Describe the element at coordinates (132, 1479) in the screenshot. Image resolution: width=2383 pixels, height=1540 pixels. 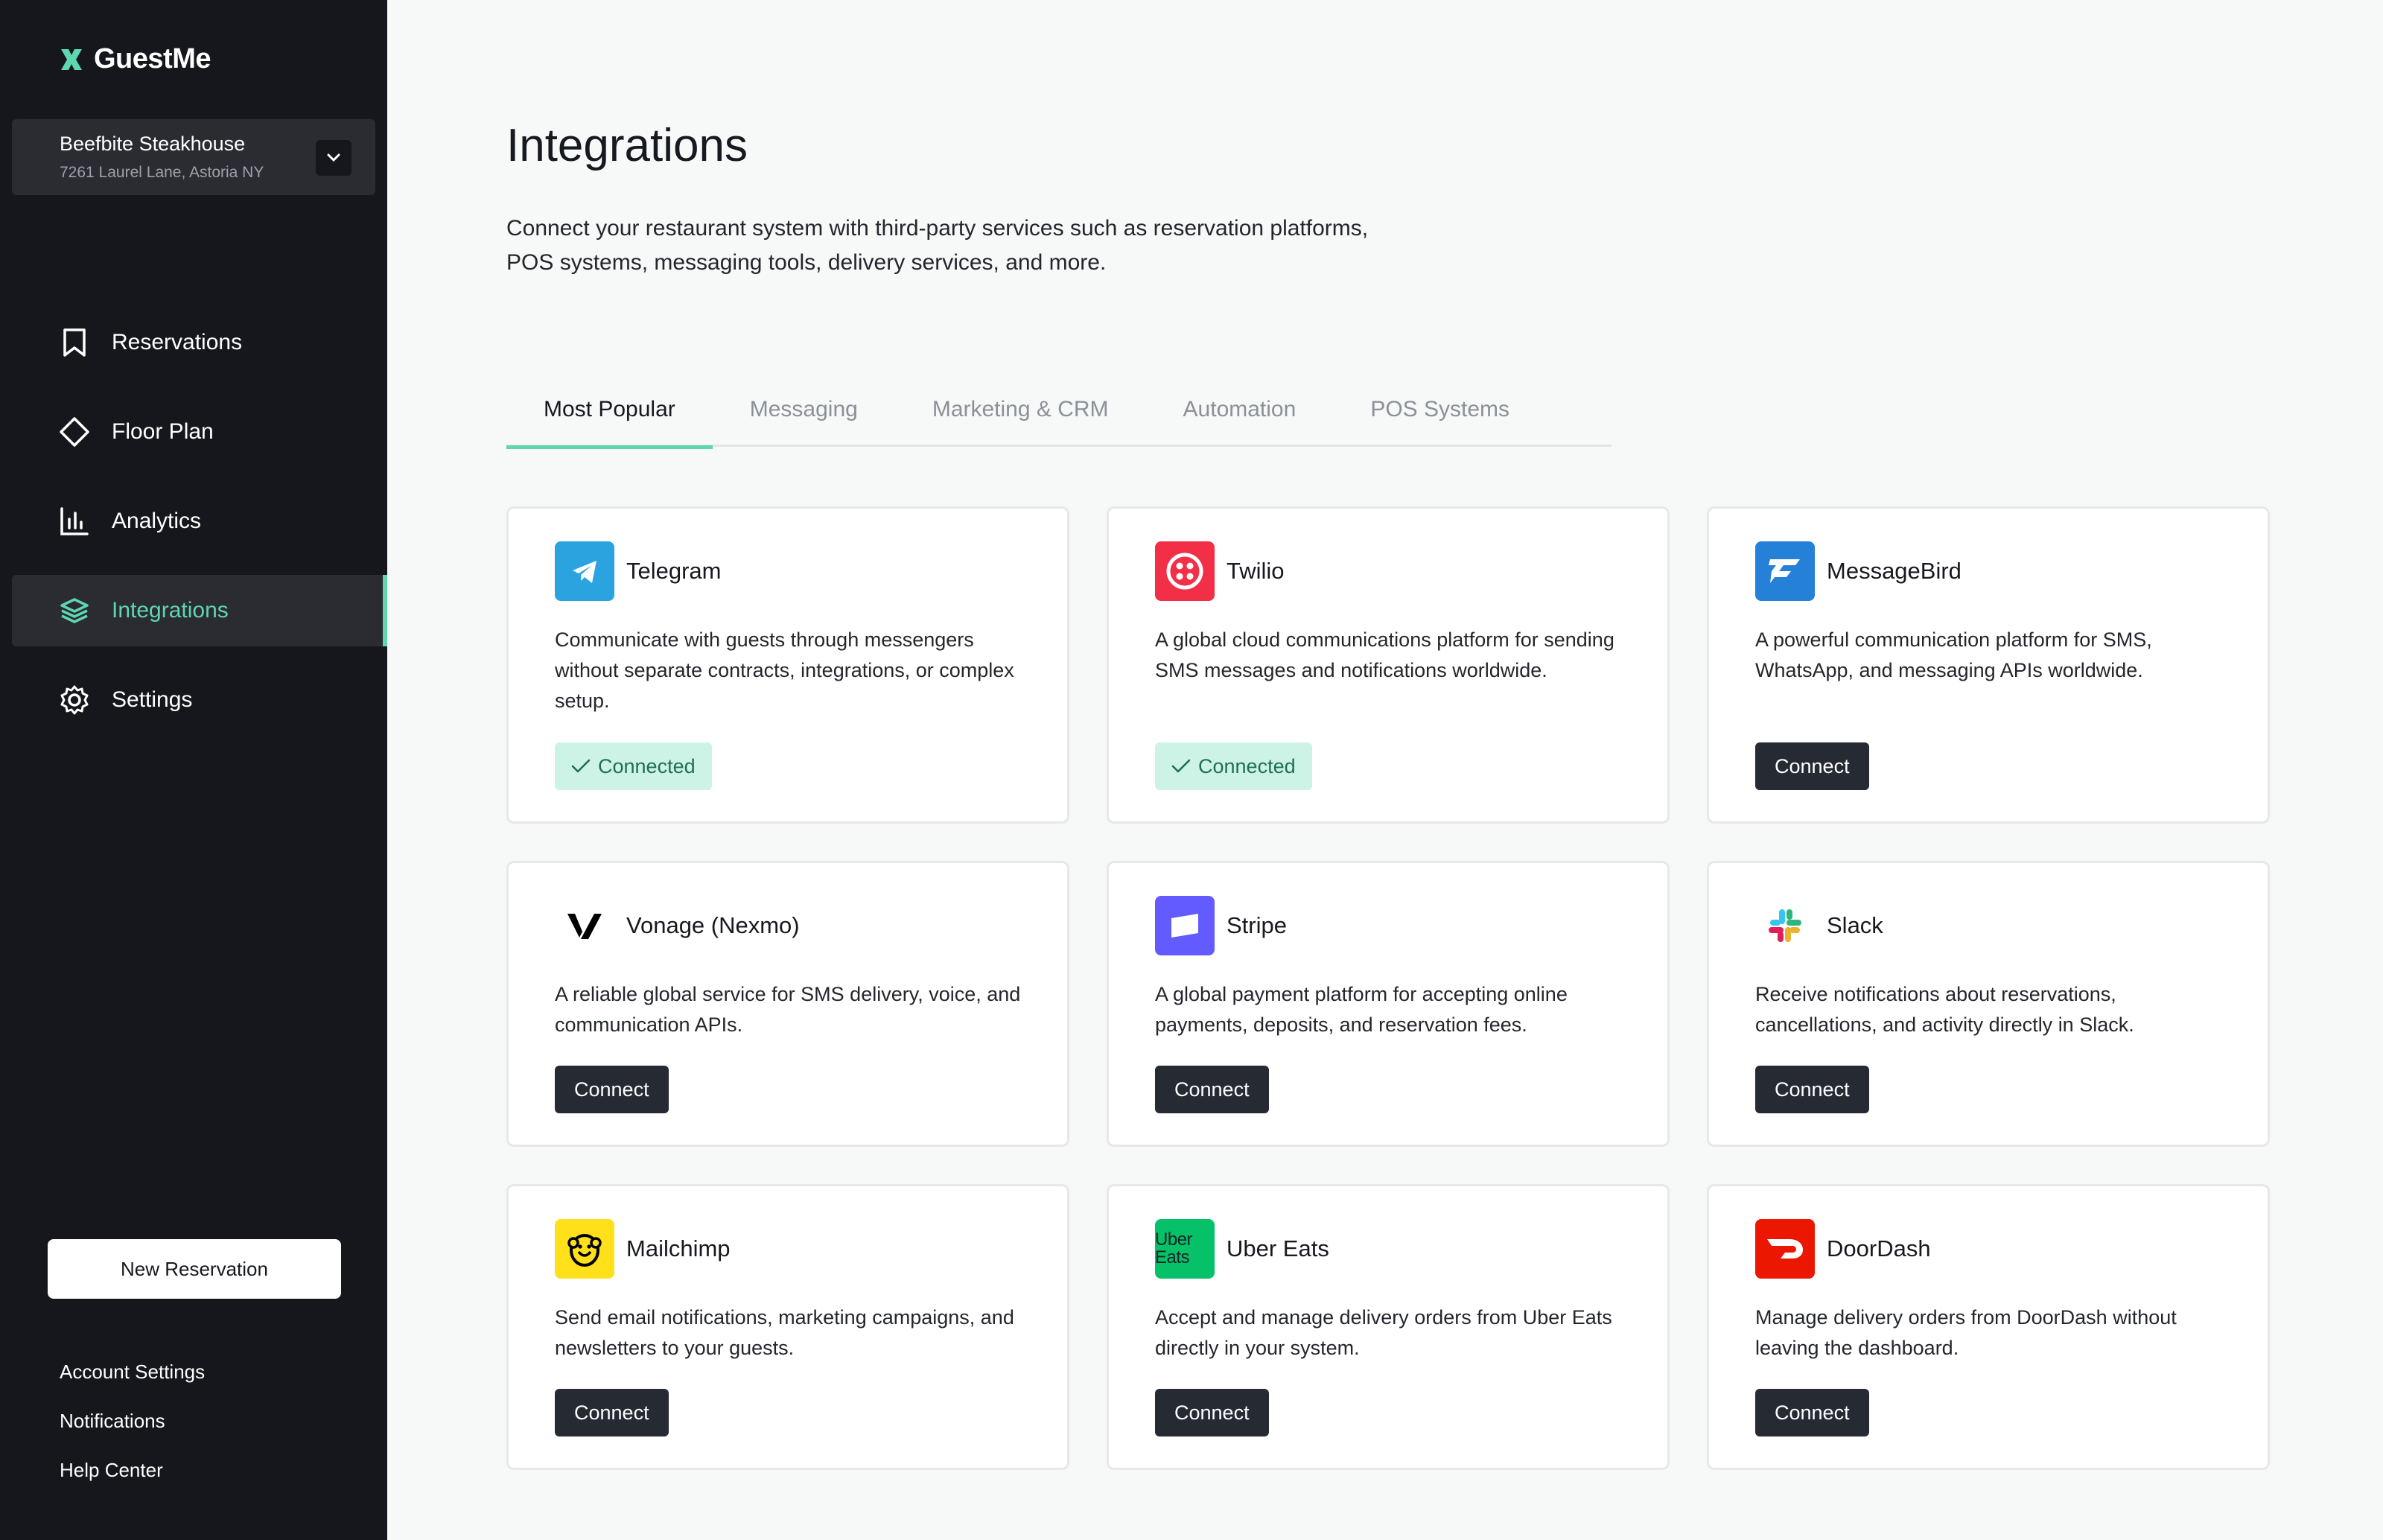
I see `help-center-link: Help Center` at that location.